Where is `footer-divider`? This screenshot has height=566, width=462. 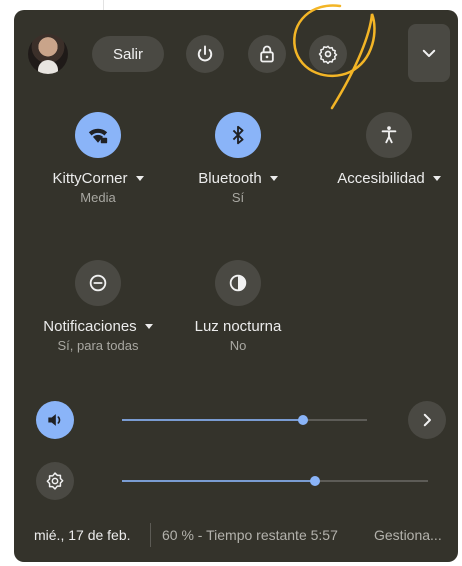 footer-divider is located at coordinates (150, 535).